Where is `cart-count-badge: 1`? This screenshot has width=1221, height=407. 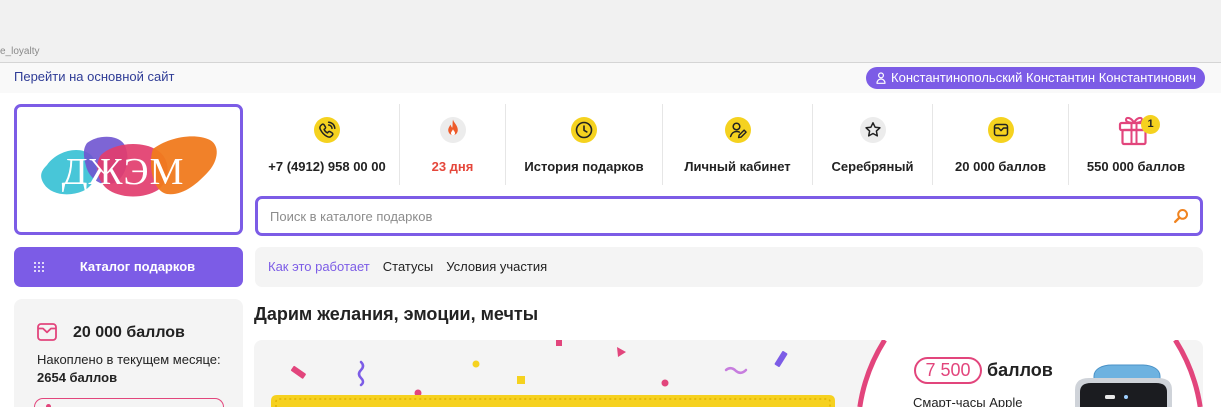 cart-count-badge: 1 is located at coordinates (1150, 124).